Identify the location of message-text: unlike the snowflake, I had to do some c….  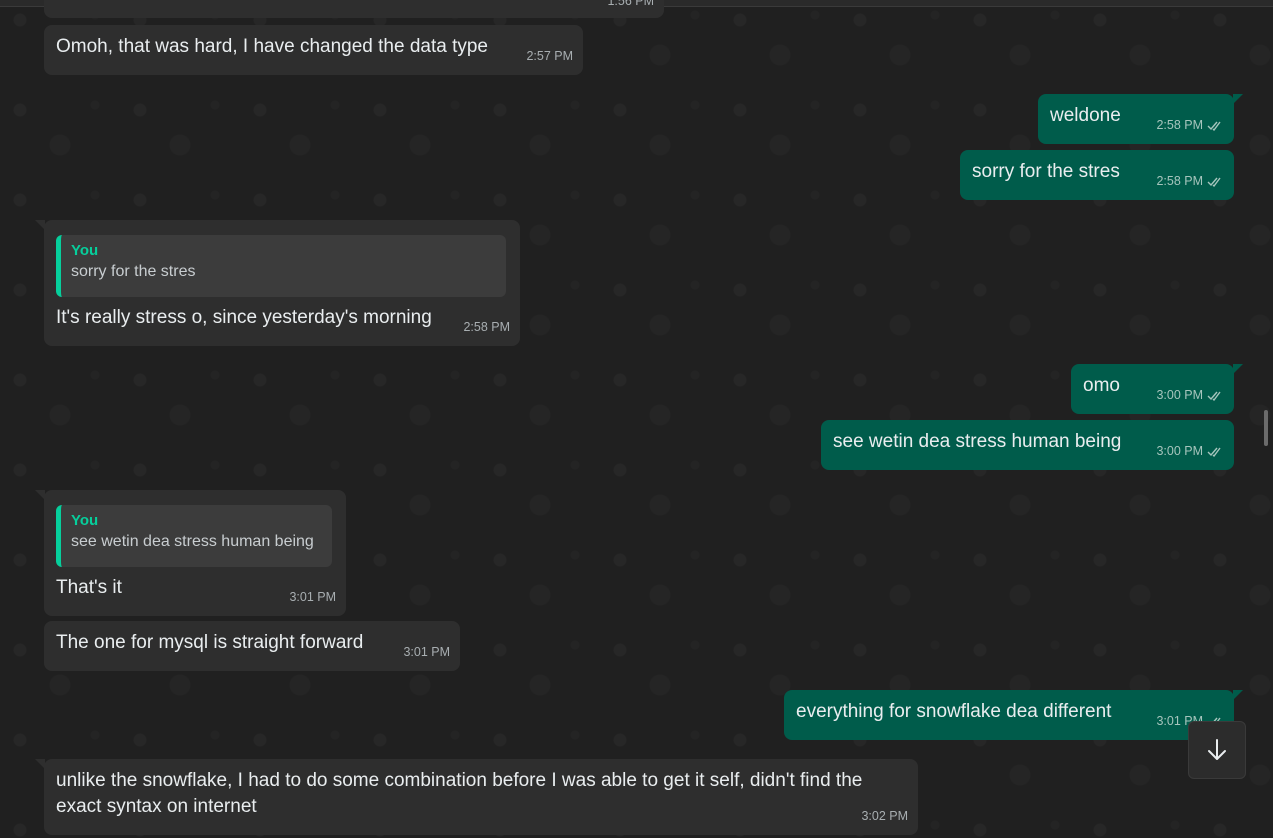
(459, 793).